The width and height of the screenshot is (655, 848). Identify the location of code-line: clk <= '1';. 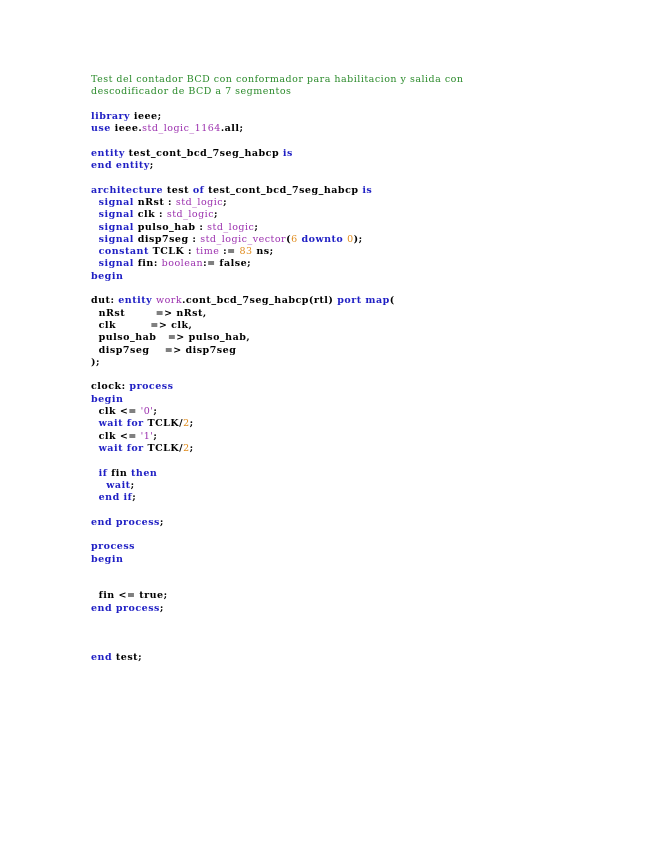
(361, 437).